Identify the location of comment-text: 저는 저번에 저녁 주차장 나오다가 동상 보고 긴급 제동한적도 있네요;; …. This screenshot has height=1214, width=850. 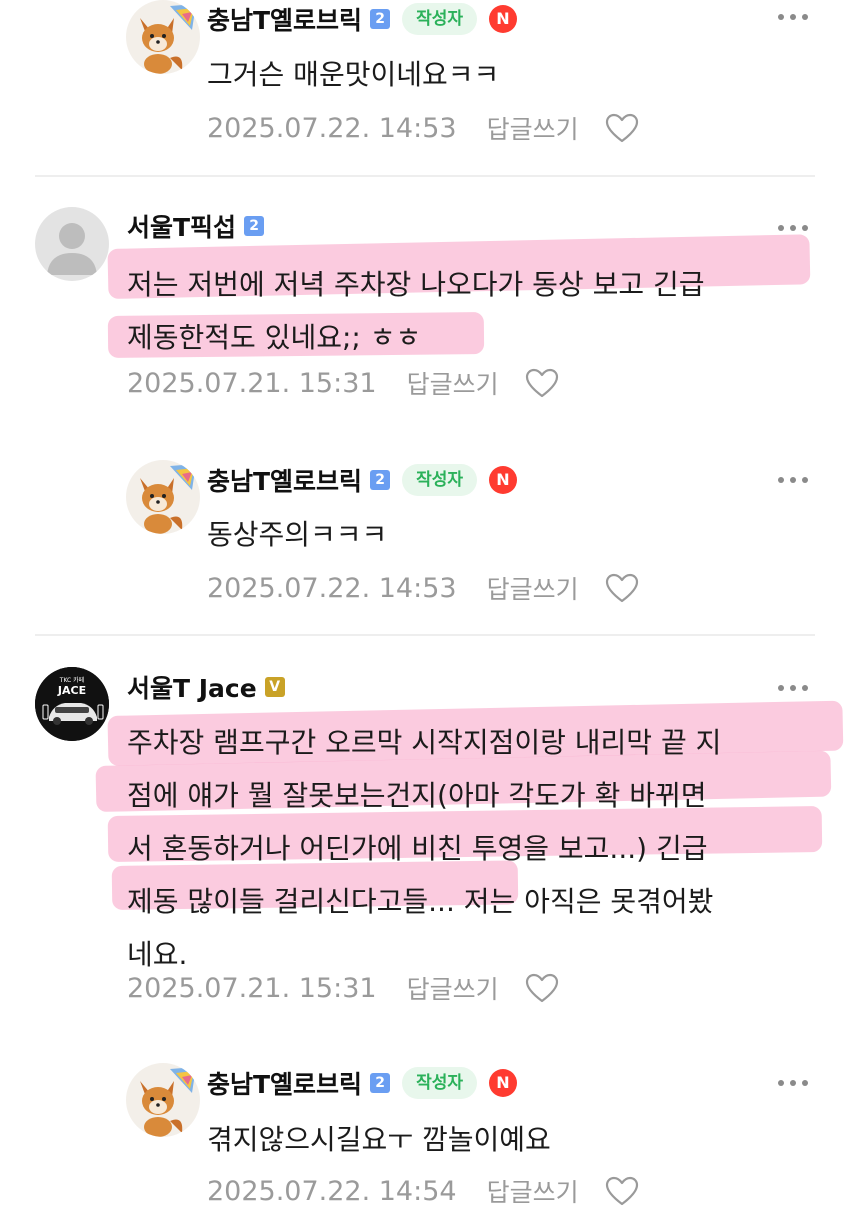
(416, 311).